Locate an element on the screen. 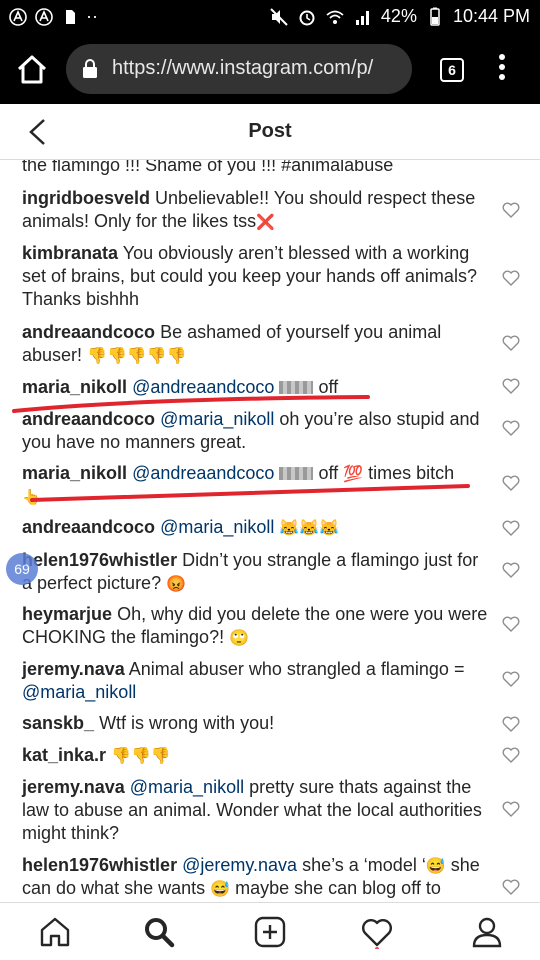 The width and height of the screenshot is (540, 960). comment-item: andreaandcoco @maria_nikoll 😹😹😹 is located at coordinates (257, 527).